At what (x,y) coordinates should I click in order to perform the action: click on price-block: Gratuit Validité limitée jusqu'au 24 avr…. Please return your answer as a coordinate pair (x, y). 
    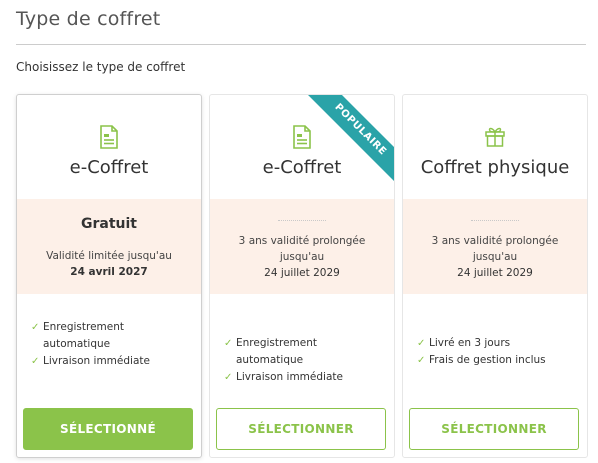
    Looking at the image, I should click on (109, 246).